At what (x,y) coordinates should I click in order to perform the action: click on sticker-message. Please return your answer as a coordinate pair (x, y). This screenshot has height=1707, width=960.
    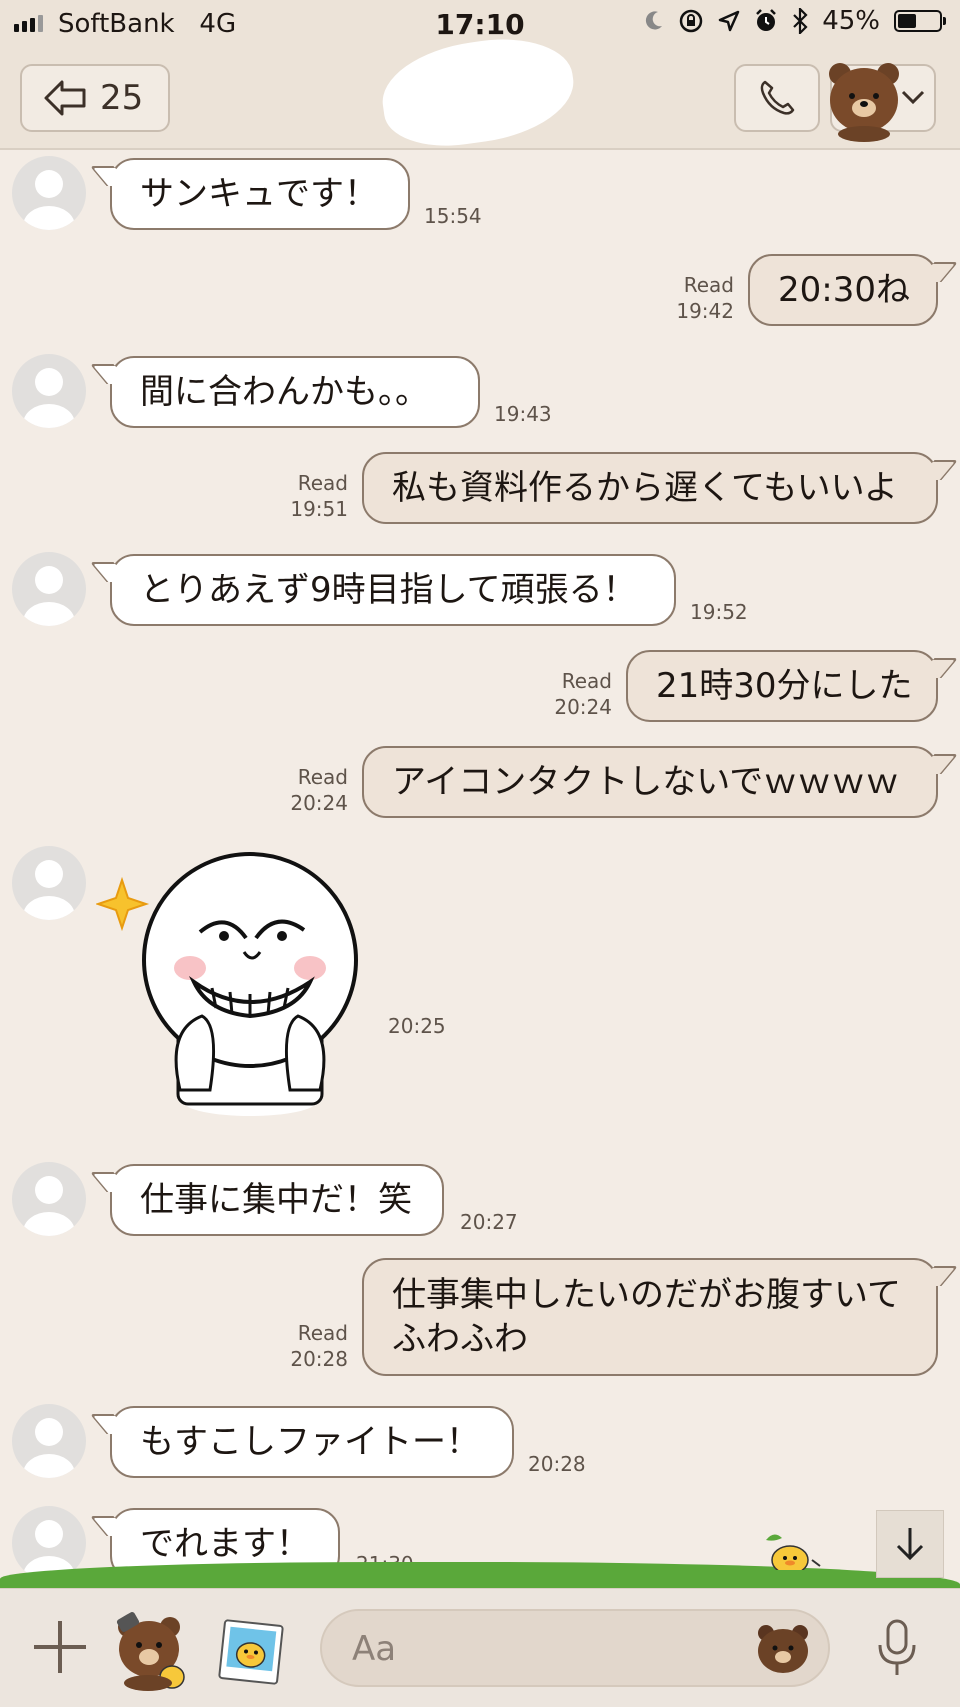
    Looking at the image, I should click on (231, 980).